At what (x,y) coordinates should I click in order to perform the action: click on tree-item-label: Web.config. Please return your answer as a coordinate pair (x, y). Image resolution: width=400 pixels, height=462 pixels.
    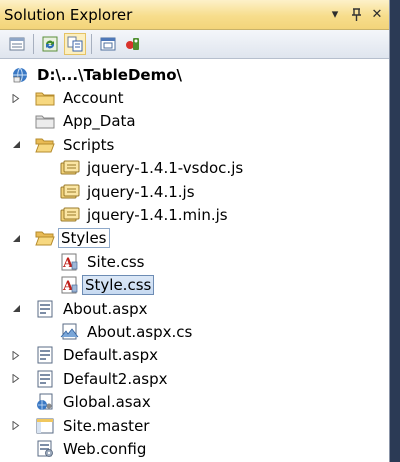
    Looking at the image, I should click on (105, 448).